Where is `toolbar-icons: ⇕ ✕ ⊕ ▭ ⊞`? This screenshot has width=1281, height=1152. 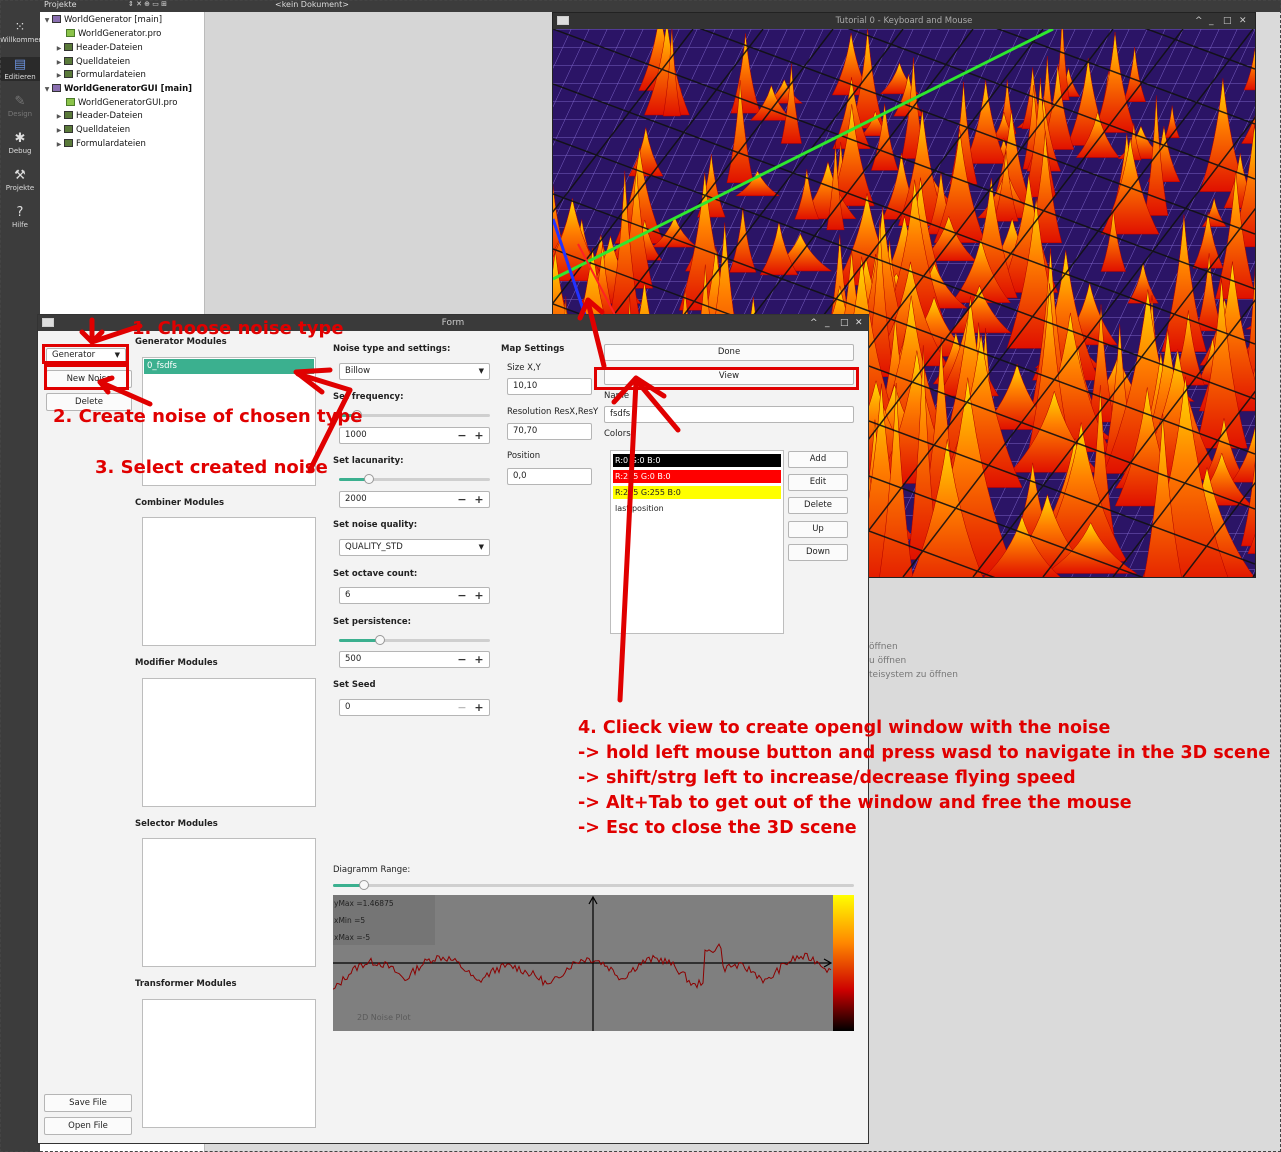
toolbar-icons: ⇕ ✕ ⊕ ▭ ⊞ is located at coordinates (147, 4).